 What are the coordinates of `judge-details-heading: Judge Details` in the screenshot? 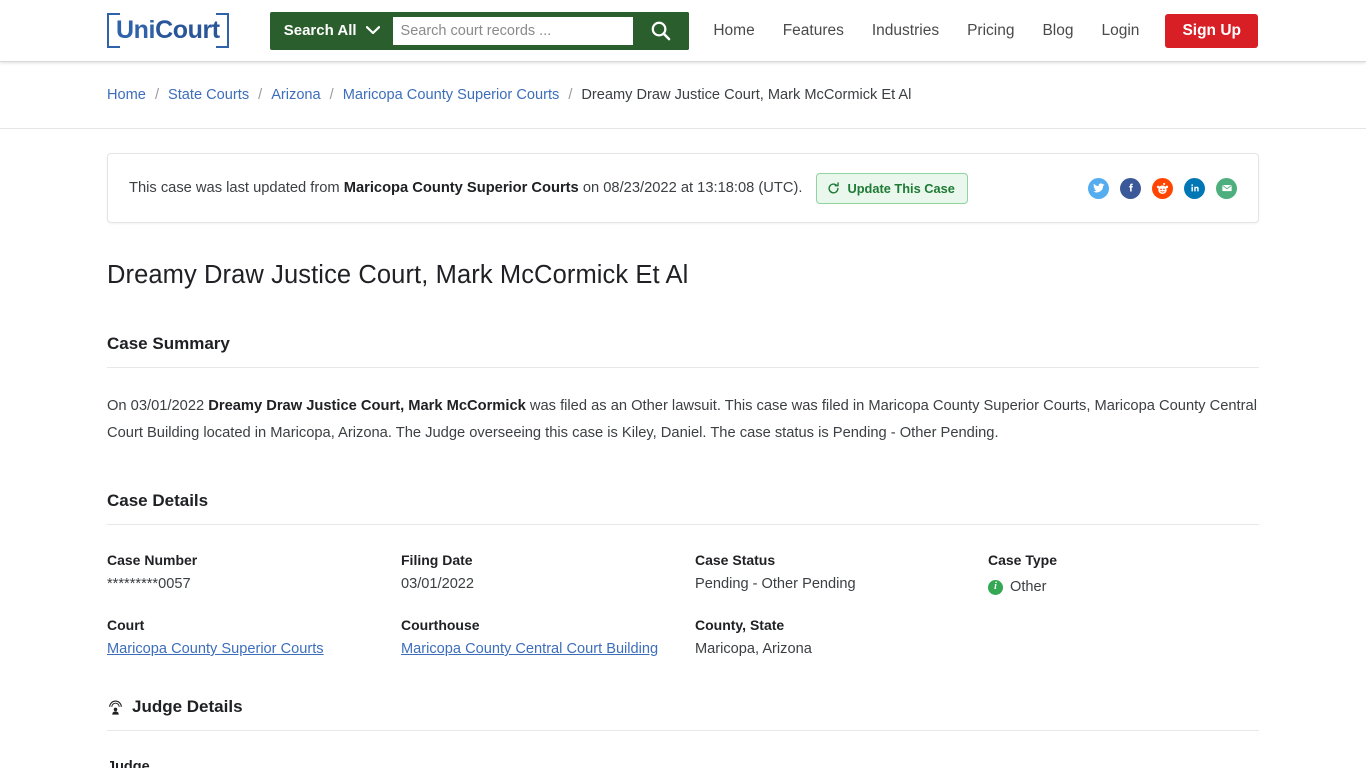 It's located at (683, 714).